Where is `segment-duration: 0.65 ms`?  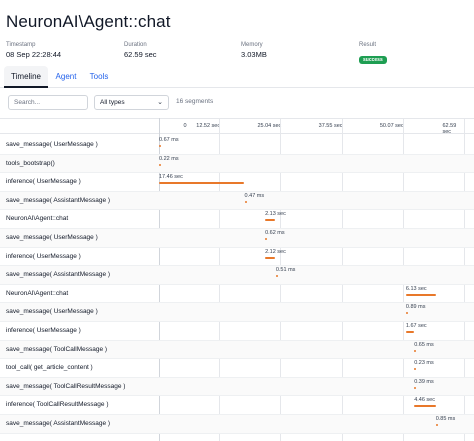 segment-duration: 0.65 ms is located at coordinates (424, 344).